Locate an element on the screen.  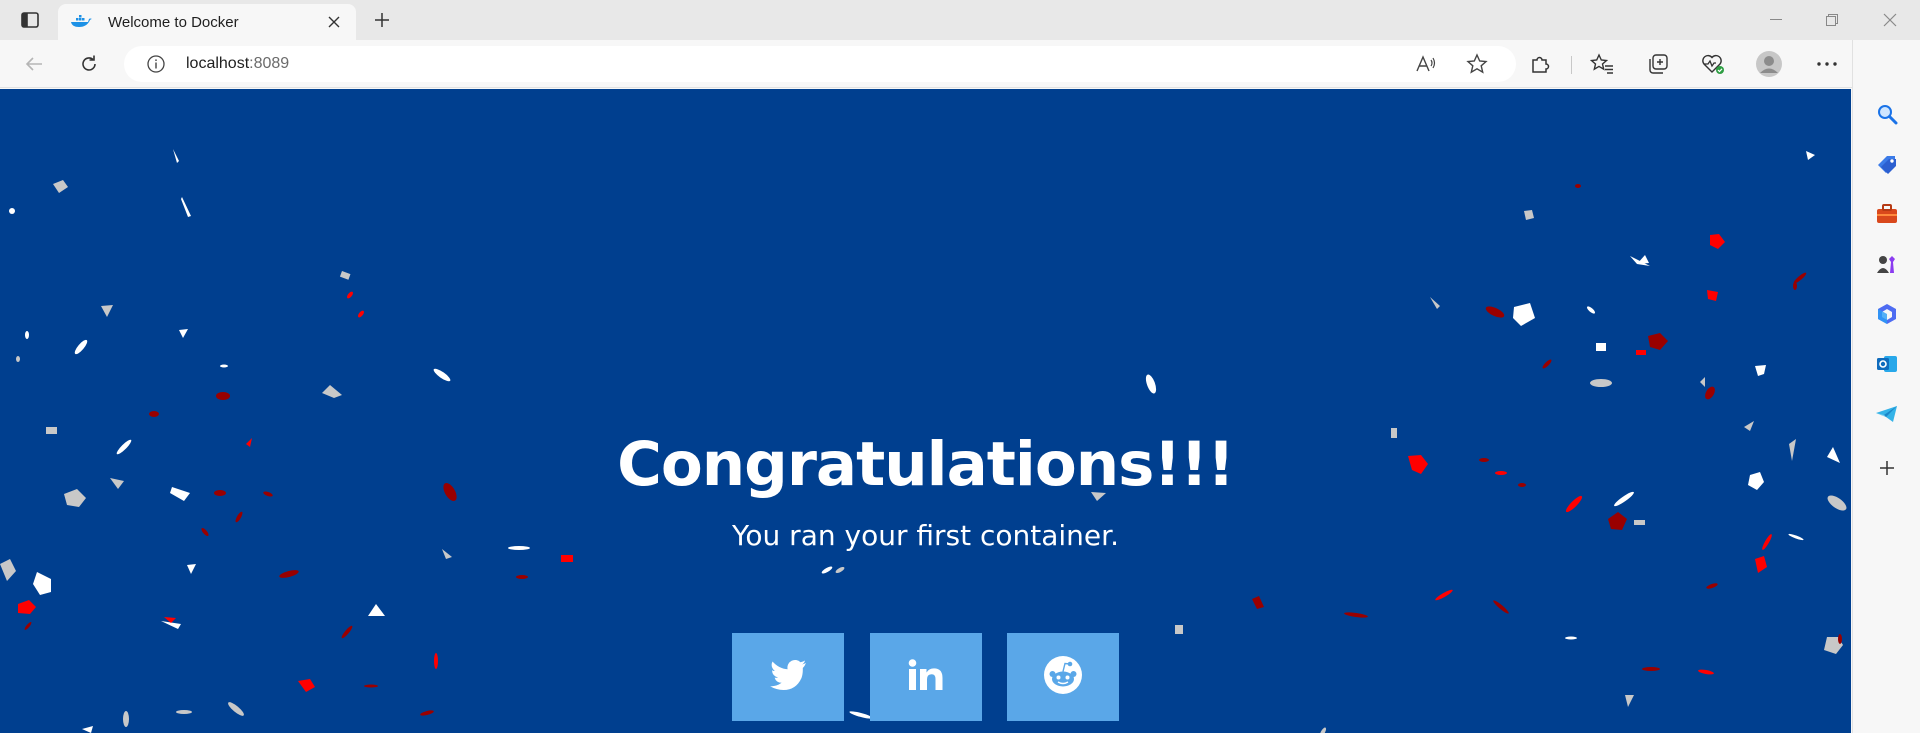
favorites-icon is located at coordinates (1602, 64).